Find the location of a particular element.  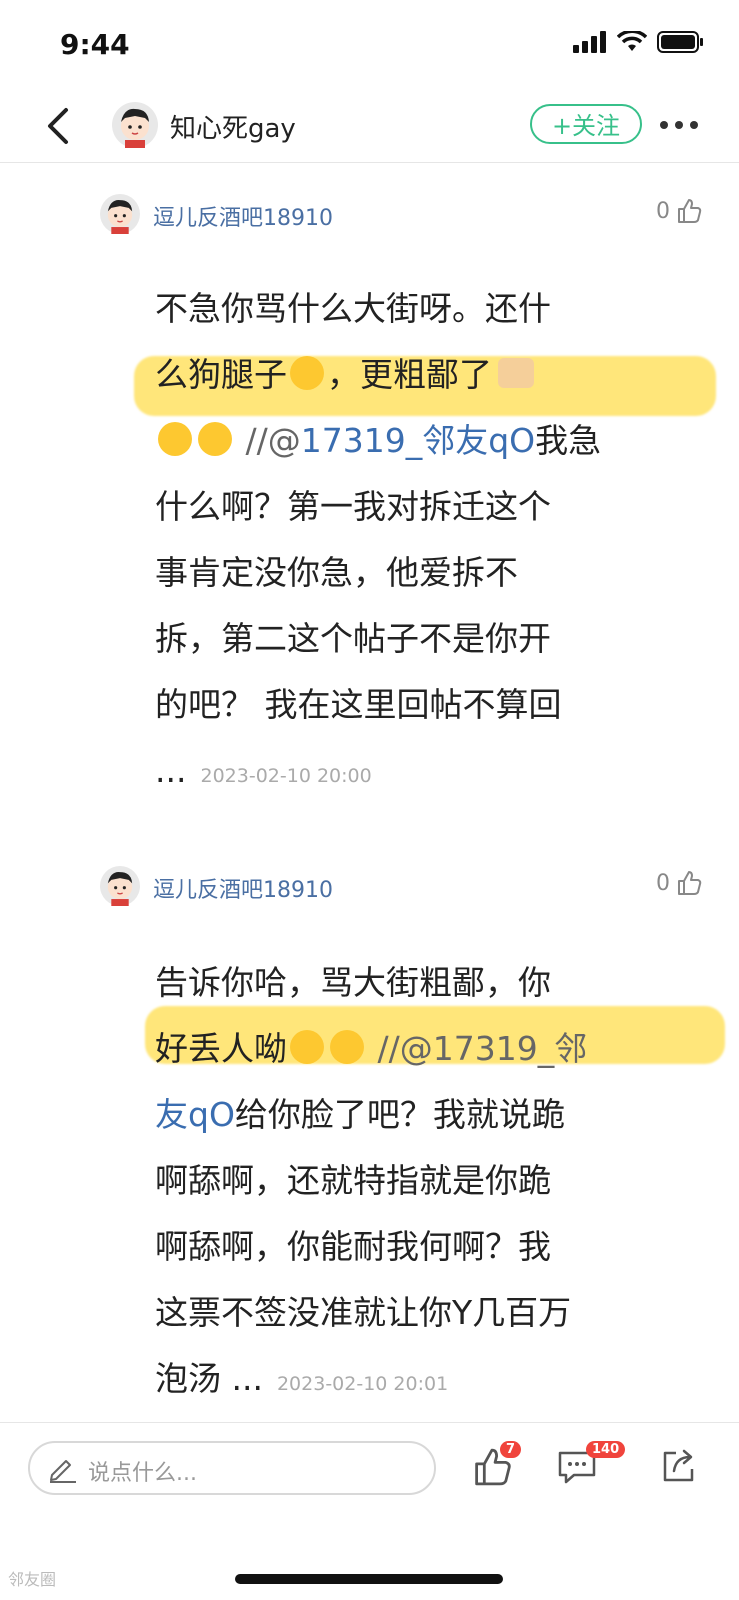

face-hand-emoji-icon is located at coordinates (307, 373).